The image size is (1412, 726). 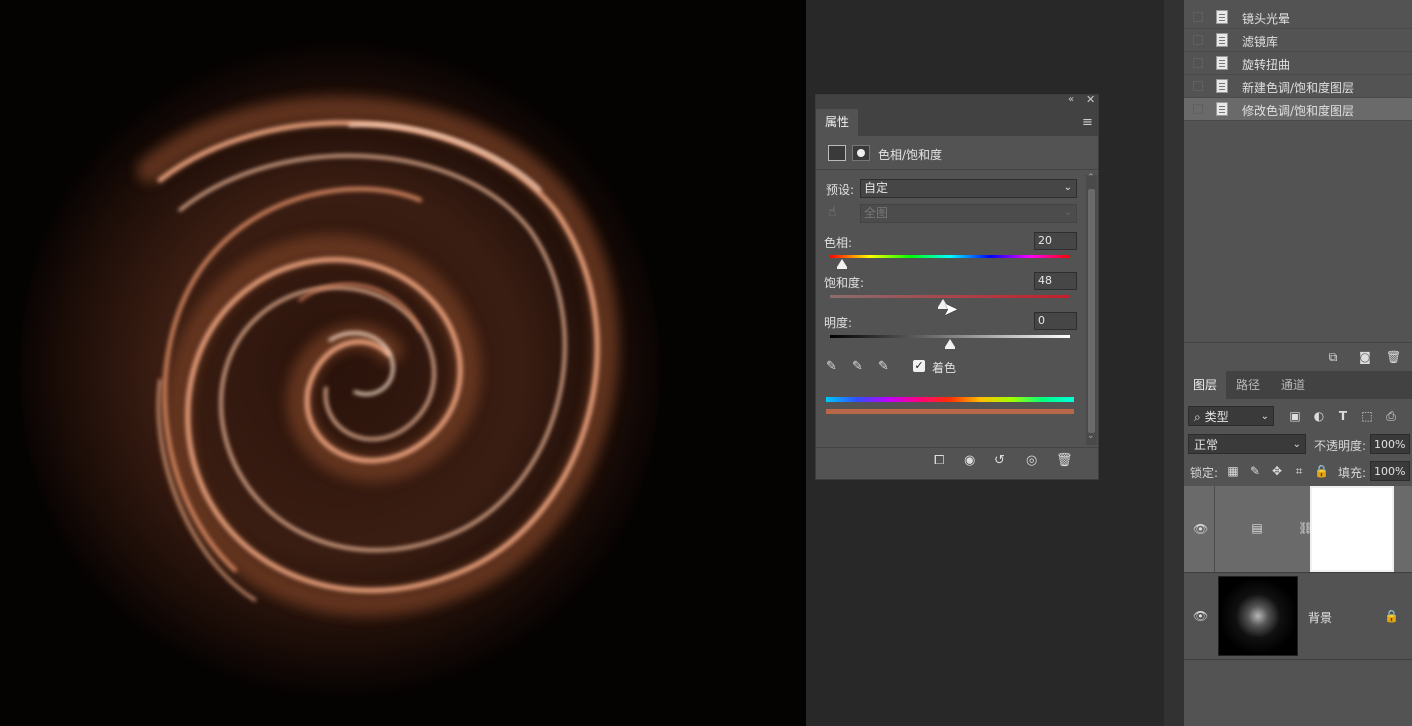 I want to click on panel-dock-divider, so click(x=1174, y=363).